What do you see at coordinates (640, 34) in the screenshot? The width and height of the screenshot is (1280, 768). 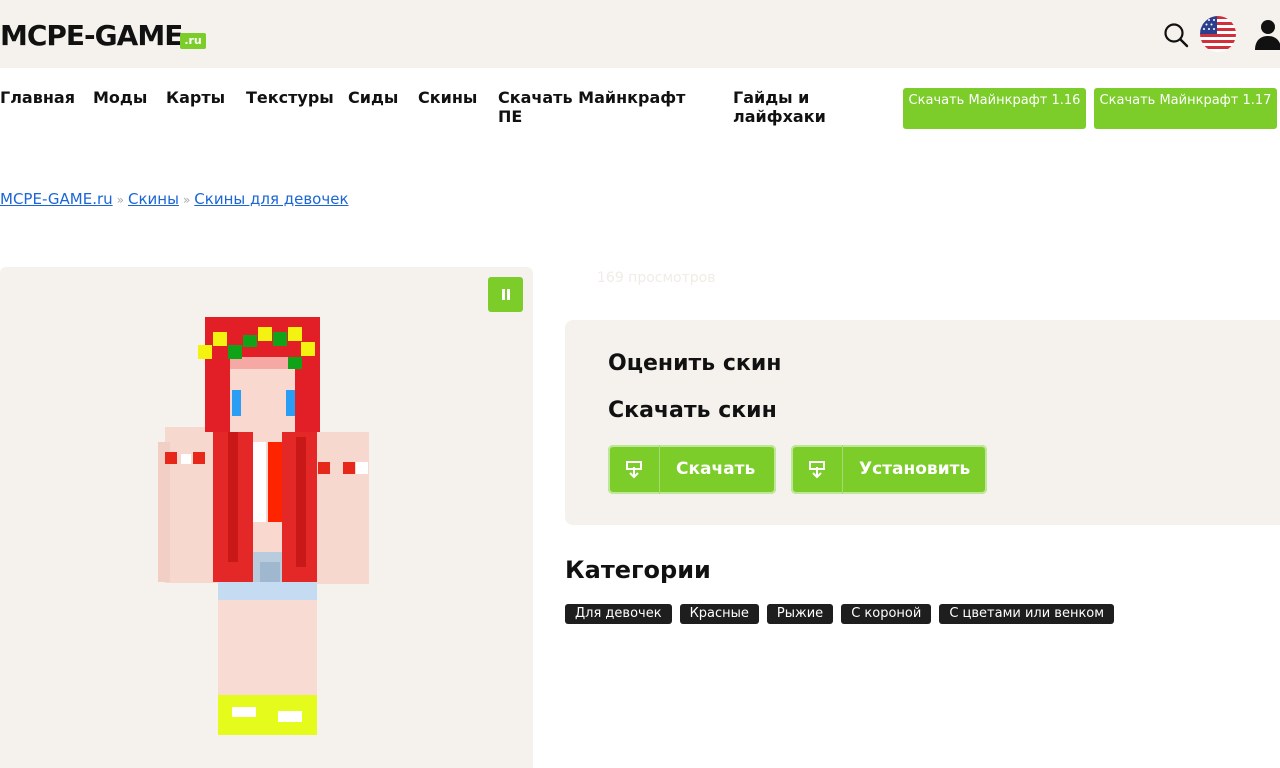 I see `header-bar: MCPE-GAME .ru` at bounding box center [640, 34].